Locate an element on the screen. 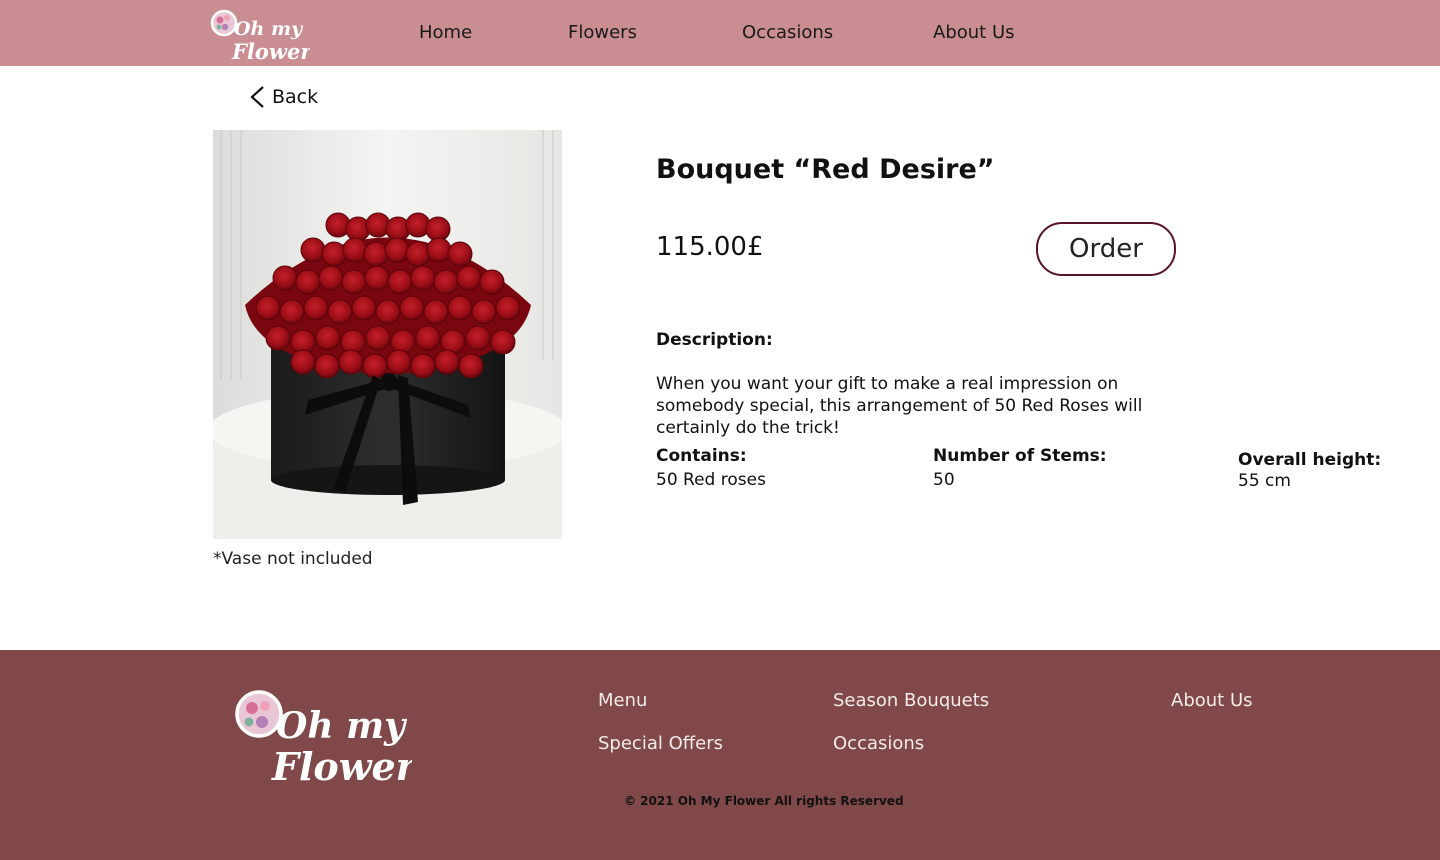 The width and height of the screenshot is (1440, 860). height-value: 55 cm is located at coordinates (1264, 481).